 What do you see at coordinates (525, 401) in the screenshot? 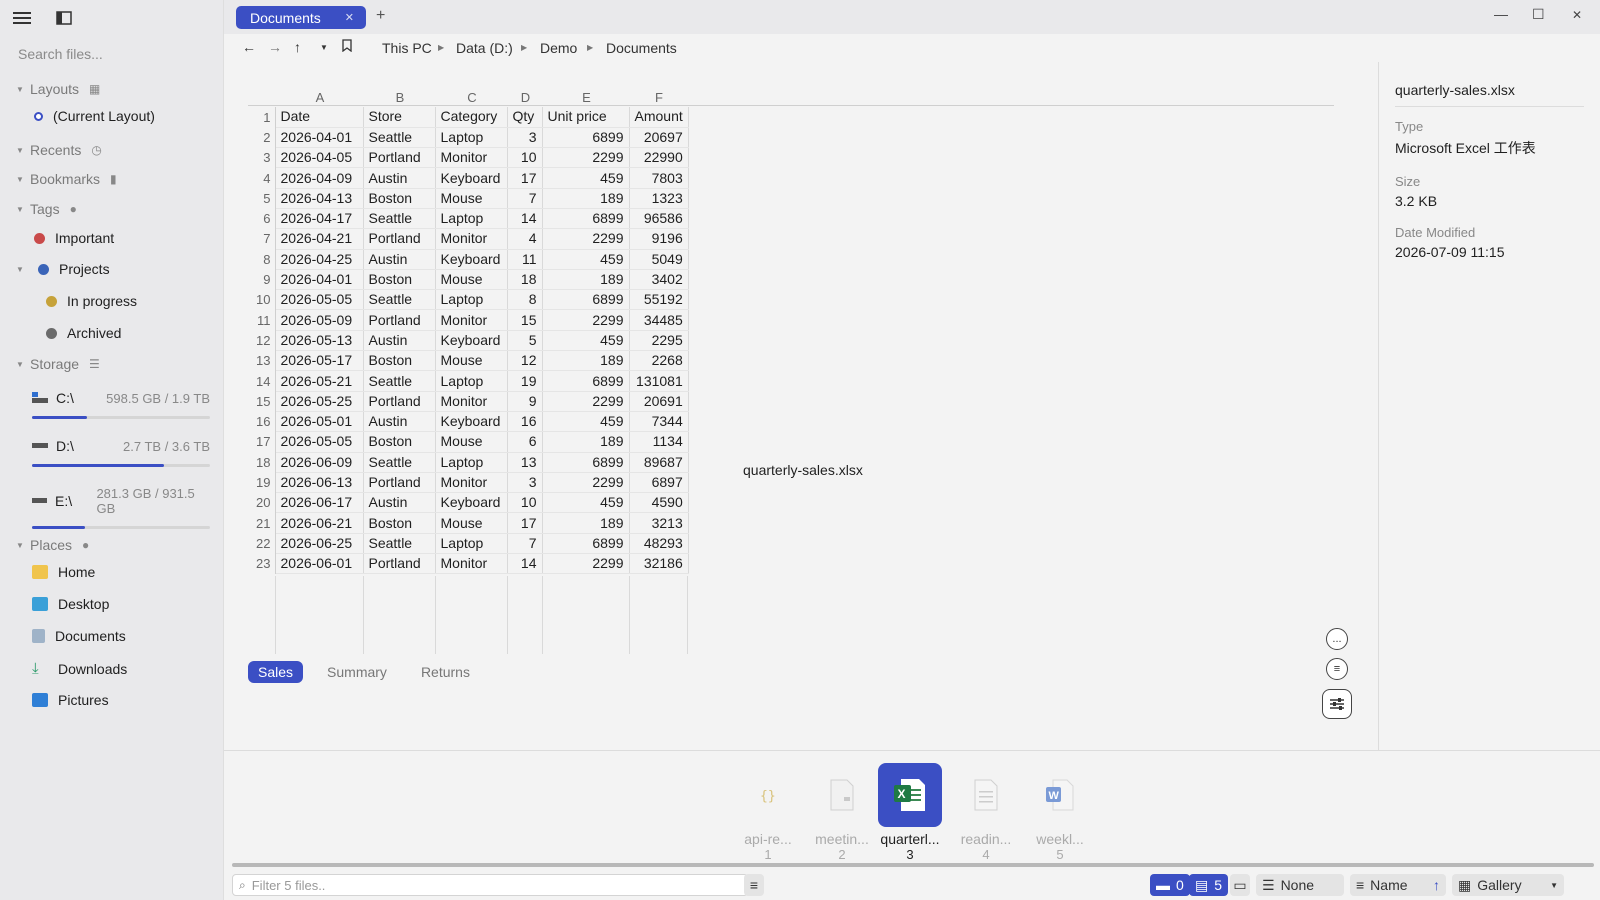
I see `table-cell: 9` at bounding box center [525, 401].